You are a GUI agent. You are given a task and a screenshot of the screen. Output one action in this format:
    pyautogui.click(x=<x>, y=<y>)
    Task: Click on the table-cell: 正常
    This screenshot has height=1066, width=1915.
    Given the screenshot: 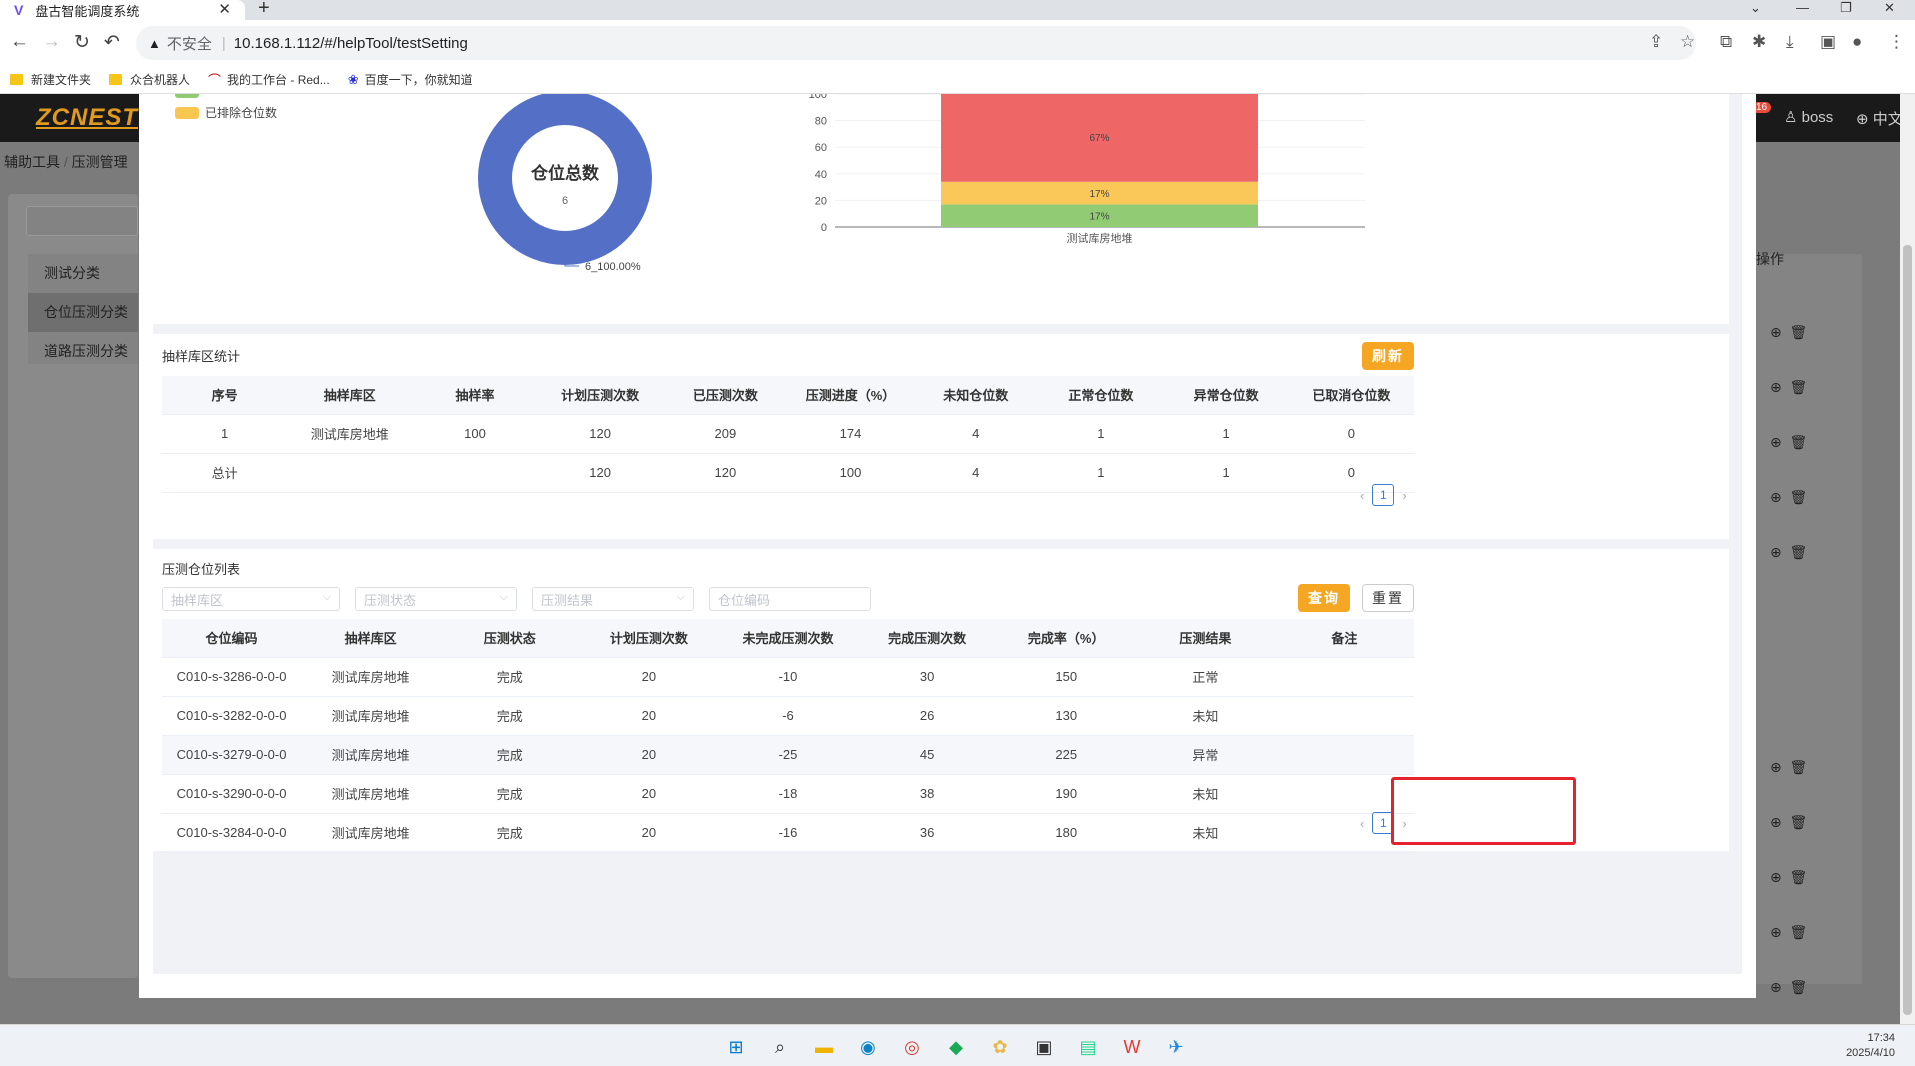 What is the action you would take?
    pyautogui.click(x=1205, y=677)
    